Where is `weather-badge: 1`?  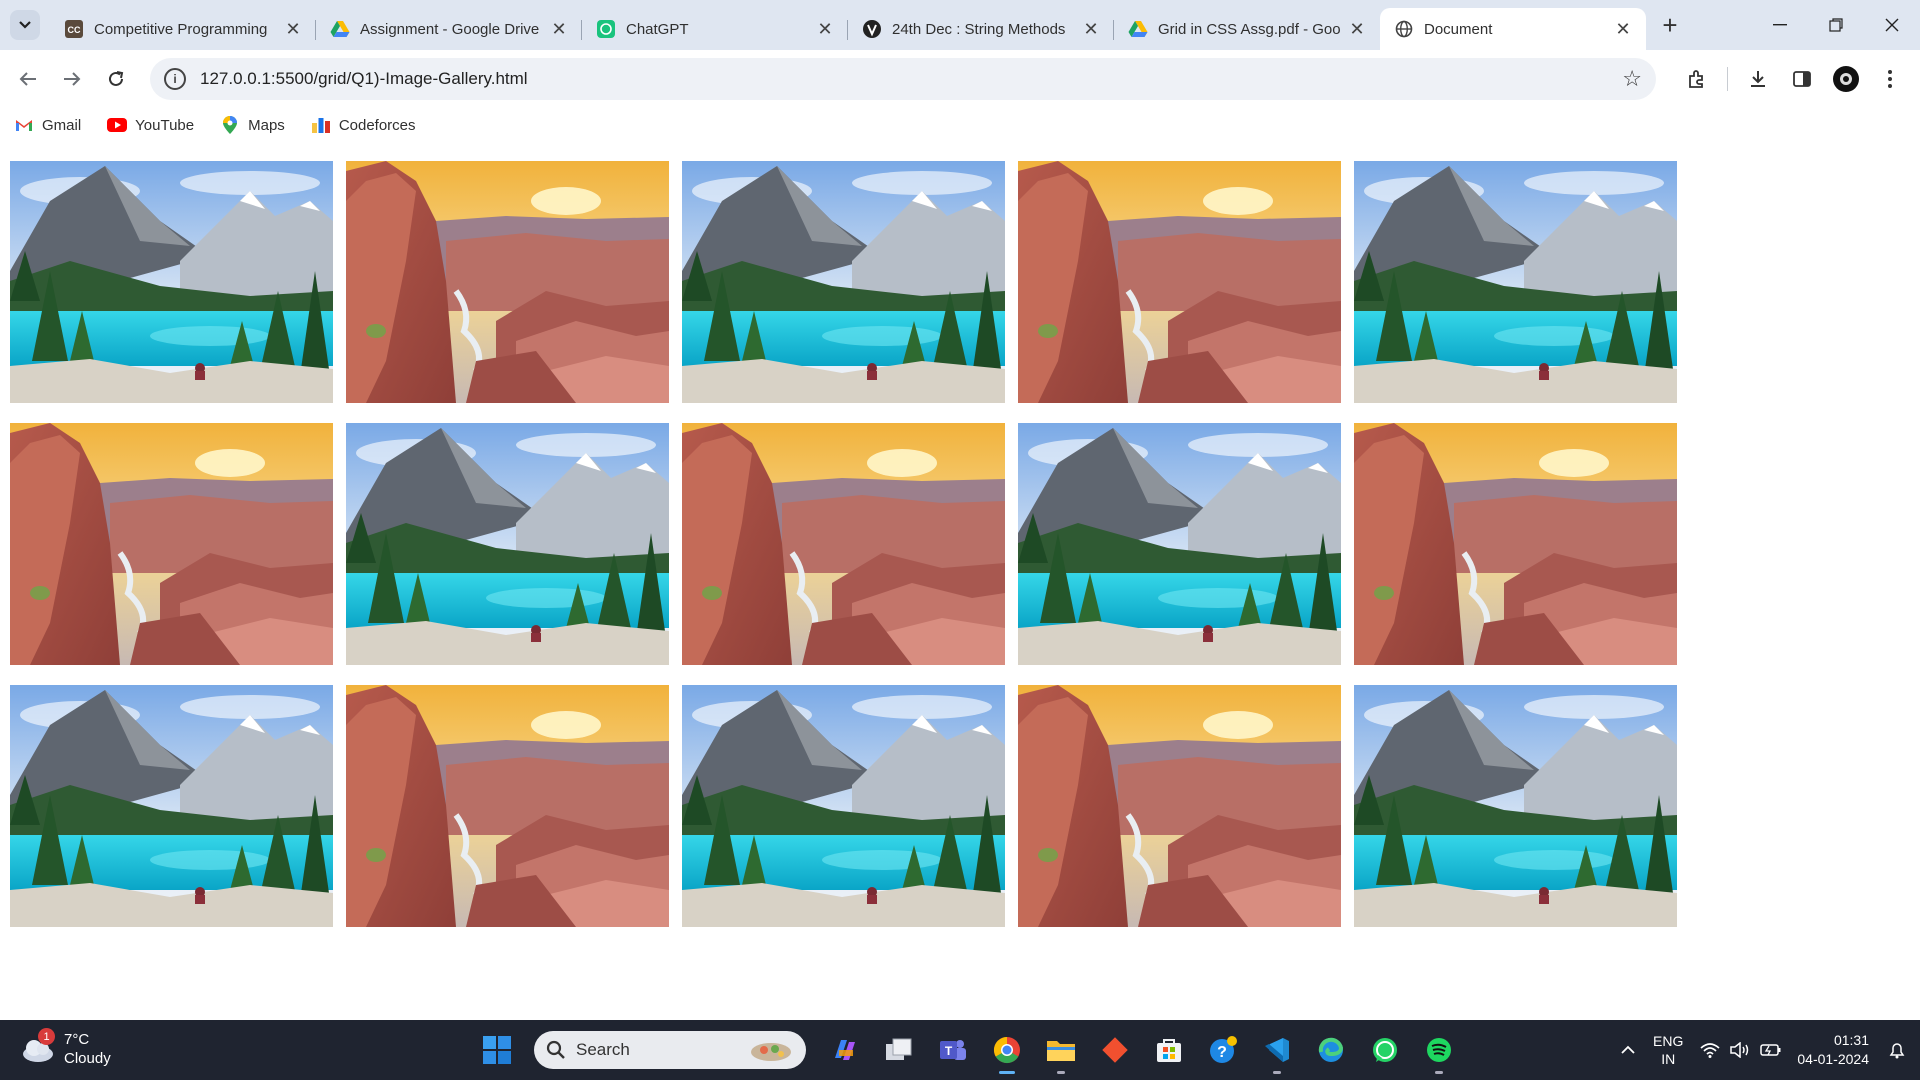 weather-badge: 1 is located at coordinates (46, 1036).